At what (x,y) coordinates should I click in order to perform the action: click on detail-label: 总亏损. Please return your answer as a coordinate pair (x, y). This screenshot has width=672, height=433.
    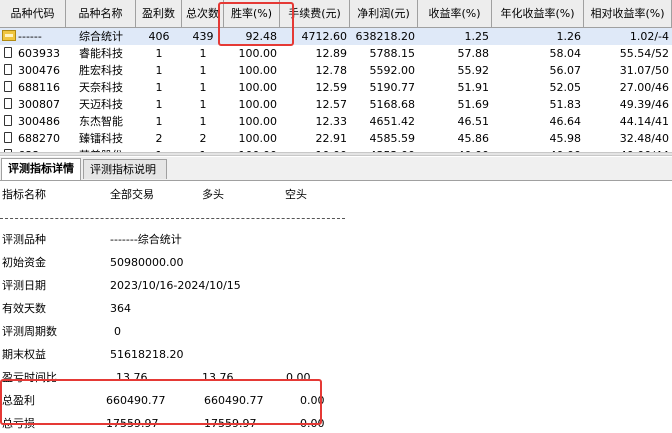
    Looking at the image, I should click on (18, 423).